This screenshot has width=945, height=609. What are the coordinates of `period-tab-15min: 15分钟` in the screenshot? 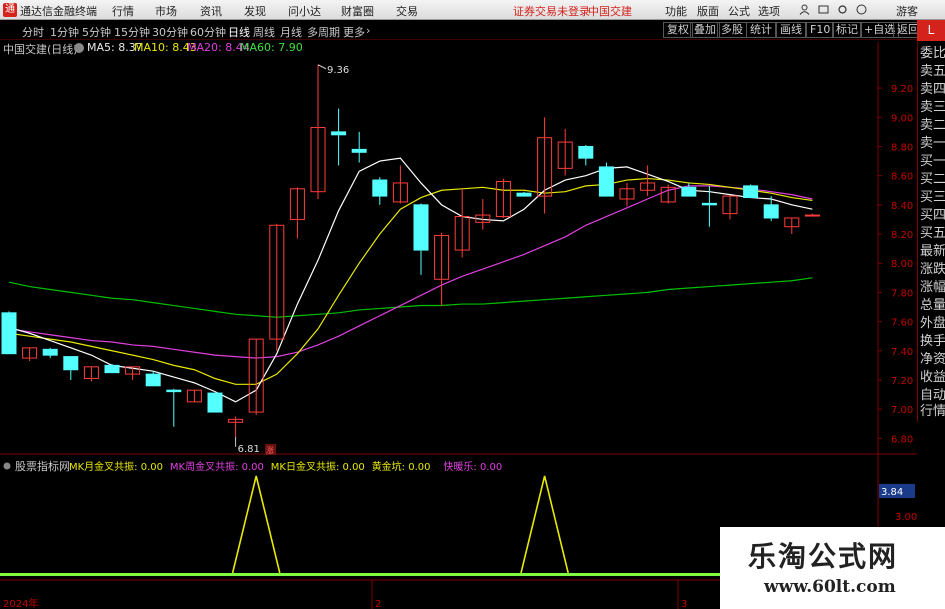 It's located at (132, 32).